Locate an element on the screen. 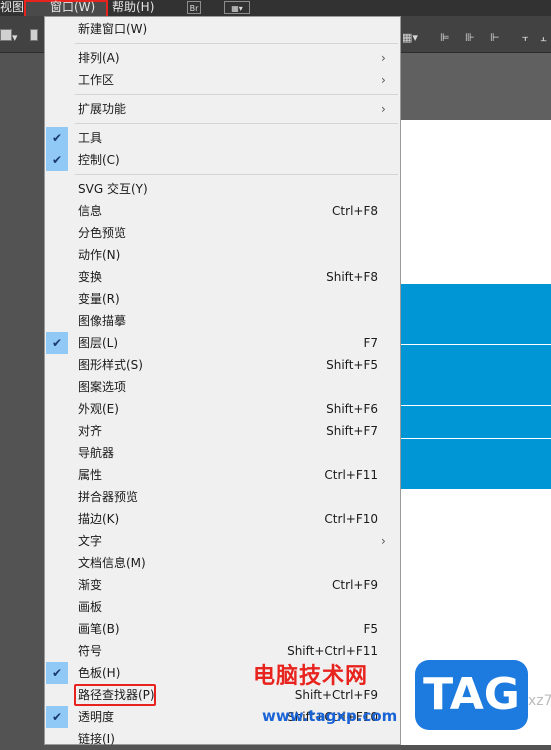 This screenshot has width=551, height=750. menu-item: 文字 › is located at coordinates (222, 541).